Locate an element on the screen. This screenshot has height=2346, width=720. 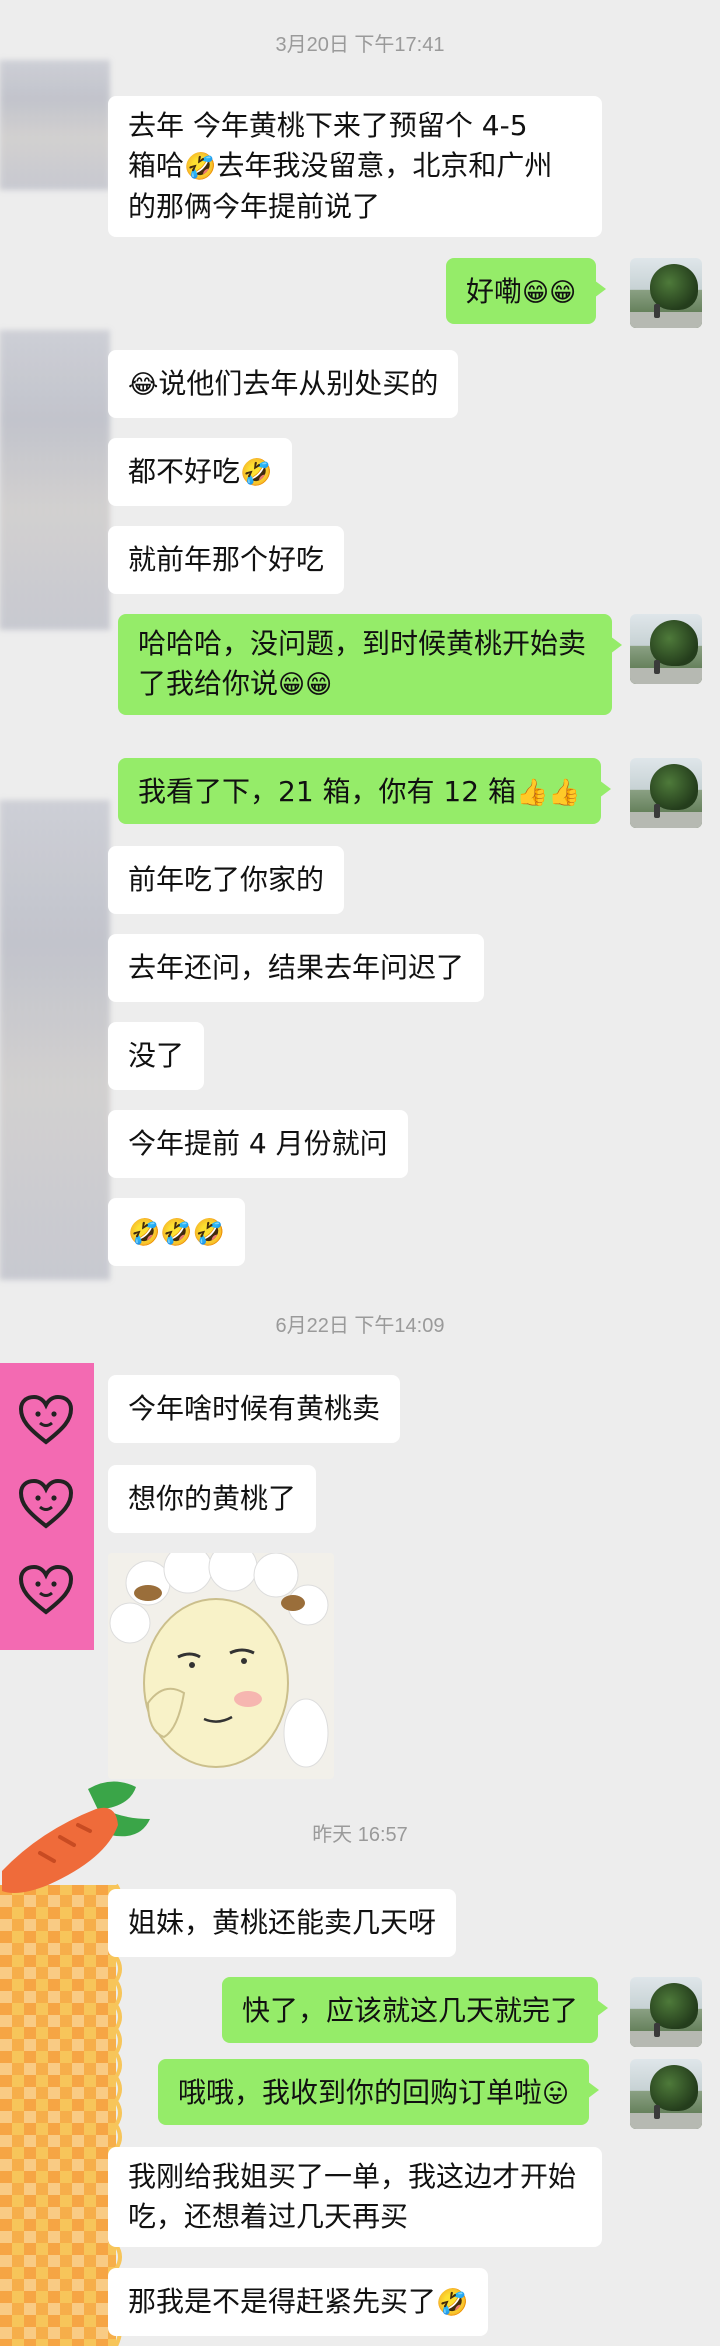
carrot-icon is located at coordinates (75, 2063).